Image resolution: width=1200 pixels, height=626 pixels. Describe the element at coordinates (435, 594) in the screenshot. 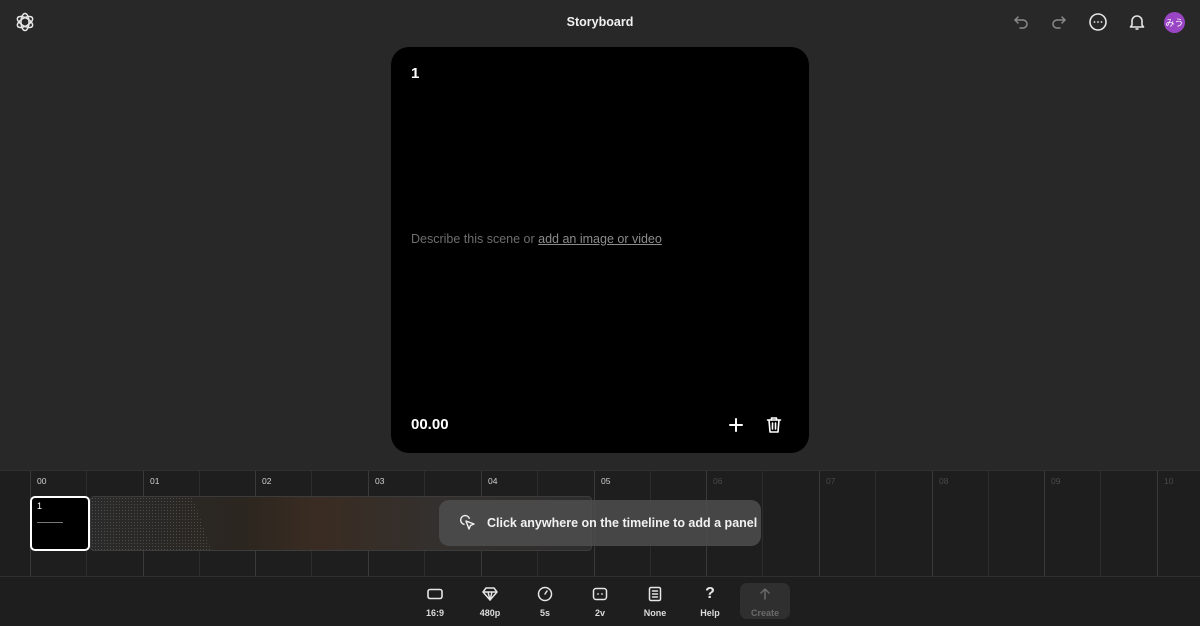

I see `aspect-ratio-icon` at that location.